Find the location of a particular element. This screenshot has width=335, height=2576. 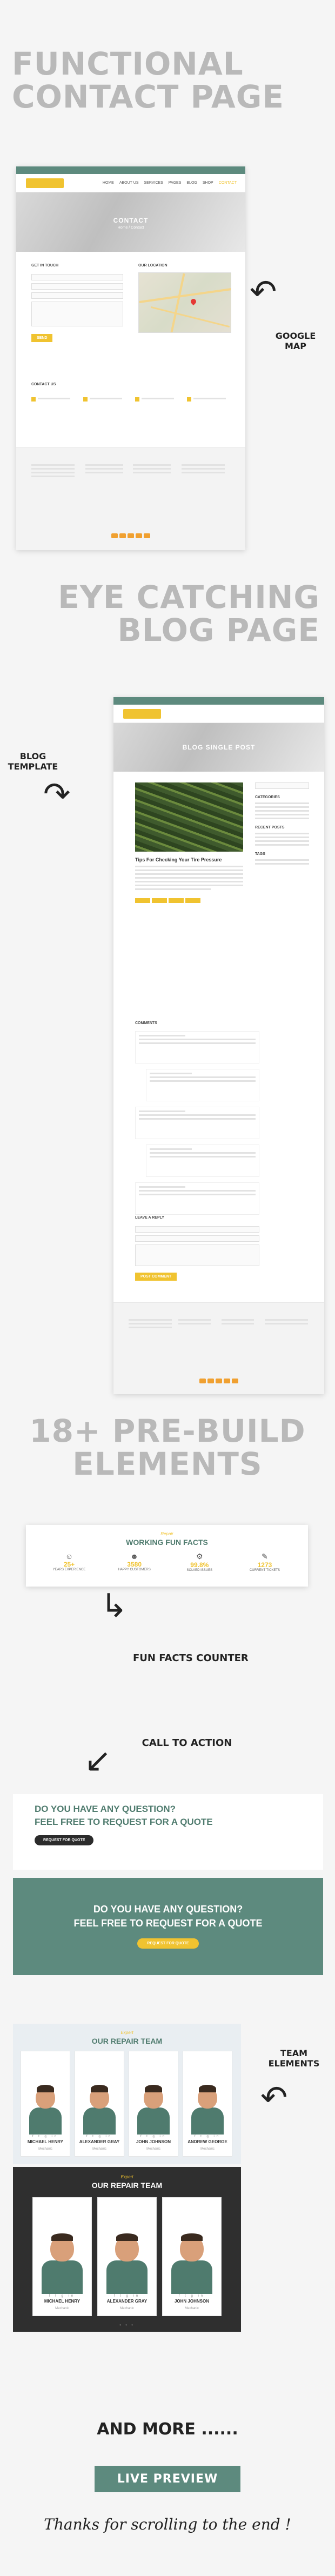

team-kicker: Expert is located at coordinates (126, 2176).